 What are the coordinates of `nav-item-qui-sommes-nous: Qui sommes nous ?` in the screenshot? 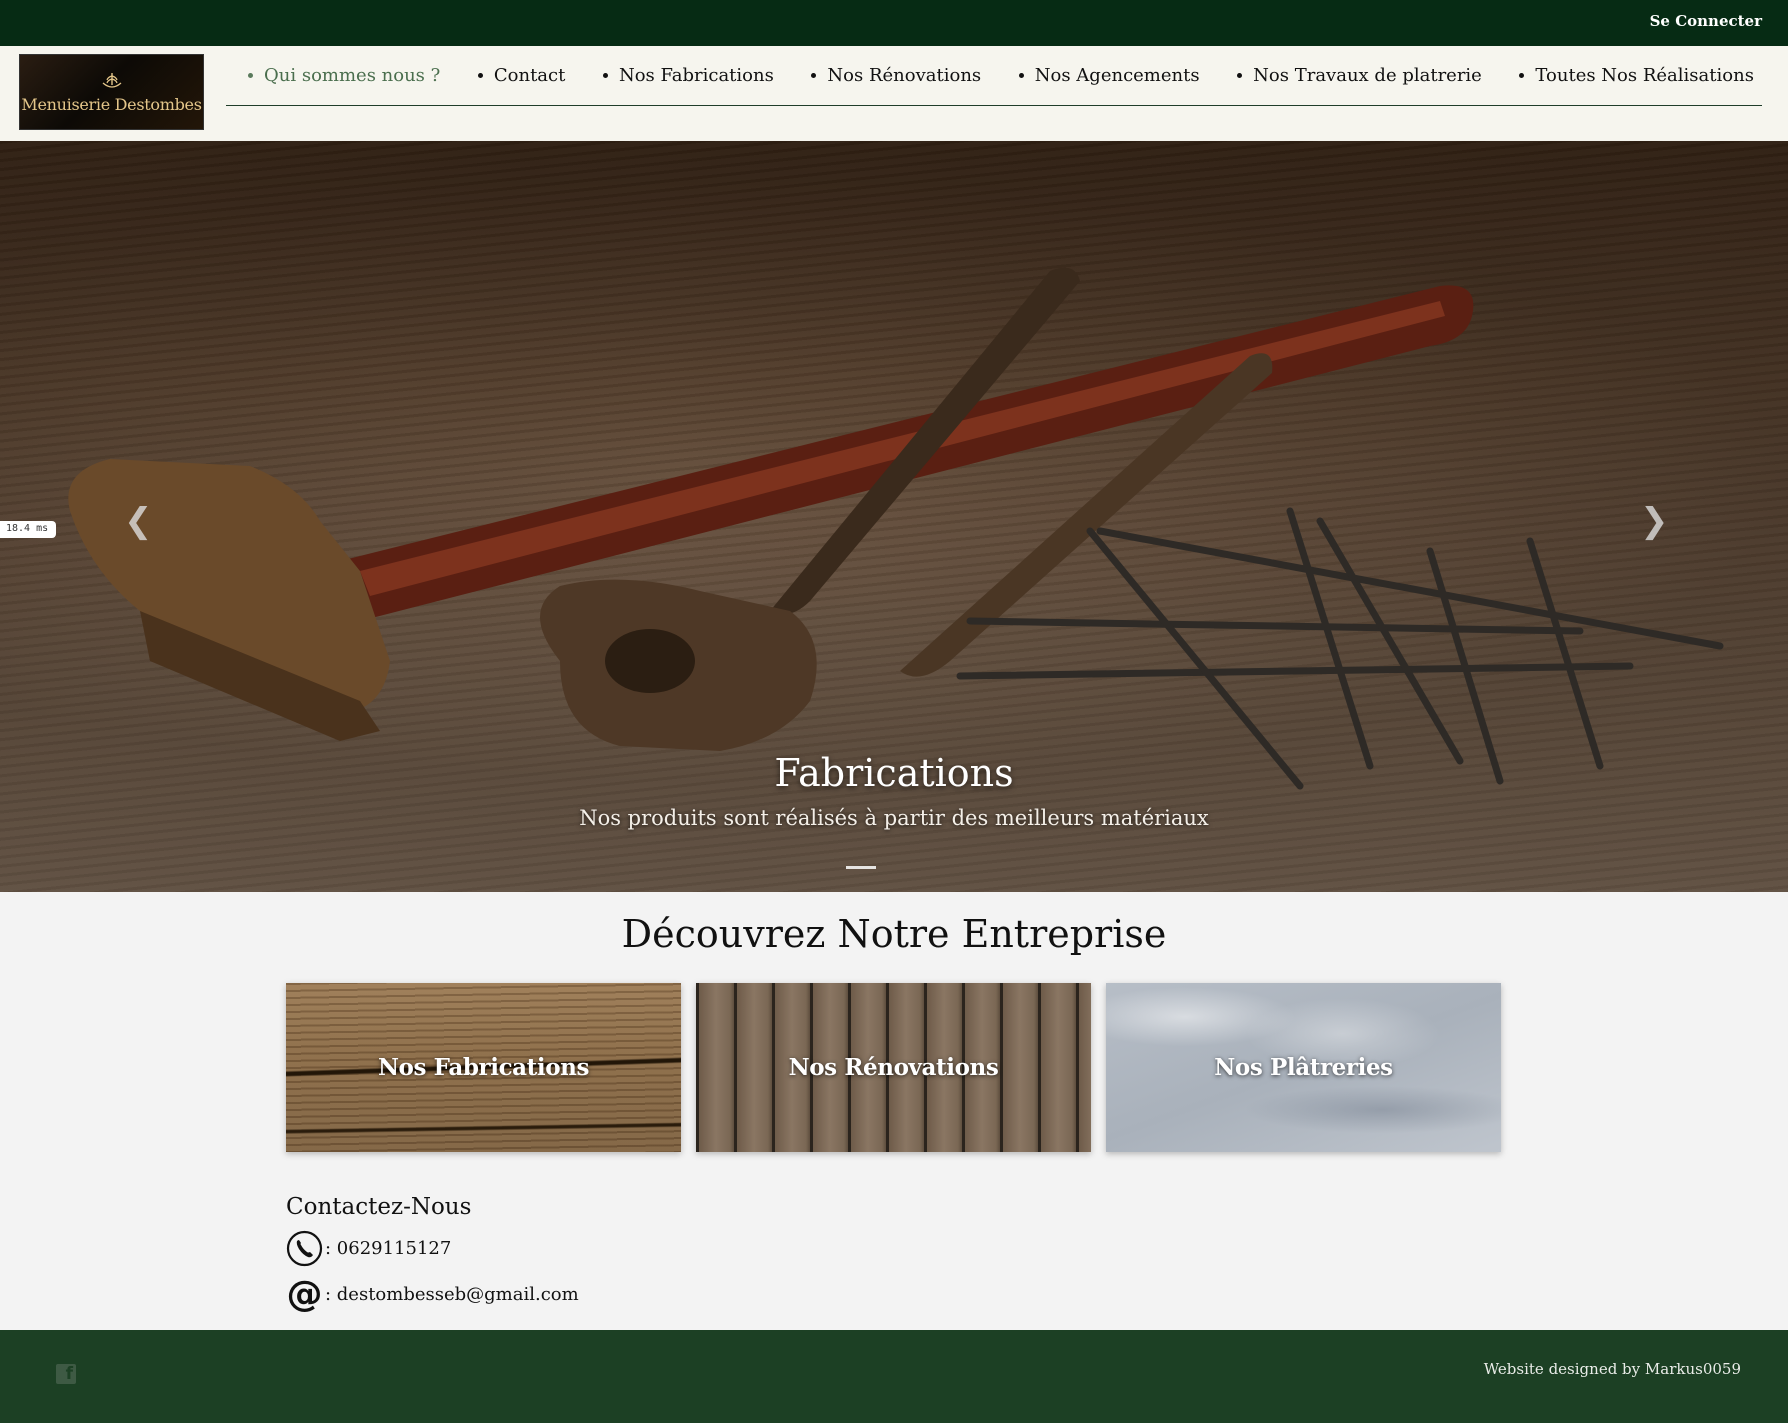 It's located at (344, 75).